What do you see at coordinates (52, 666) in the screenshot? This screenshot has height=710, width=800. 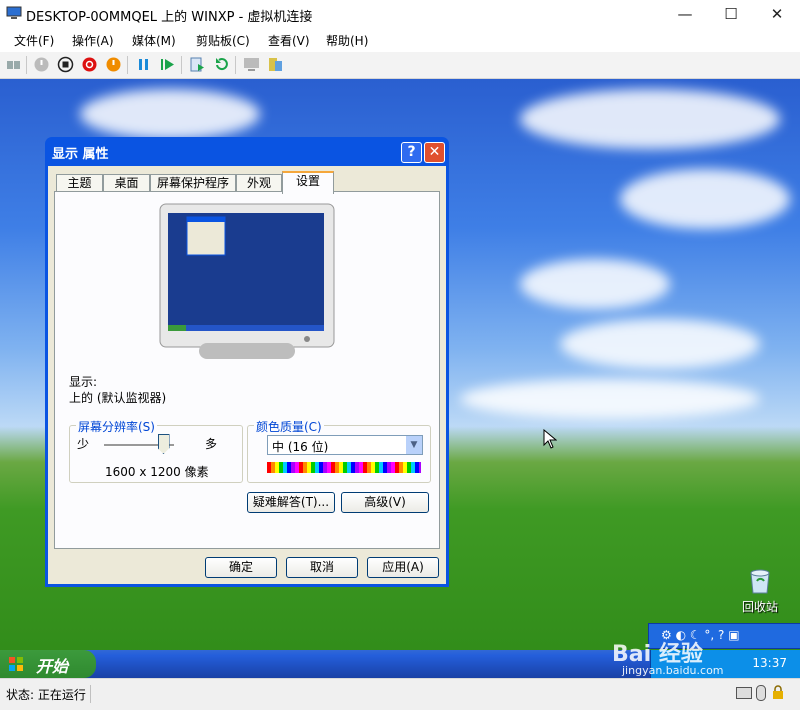 I see `start-label: 开始` at bounding box center [52, 666].